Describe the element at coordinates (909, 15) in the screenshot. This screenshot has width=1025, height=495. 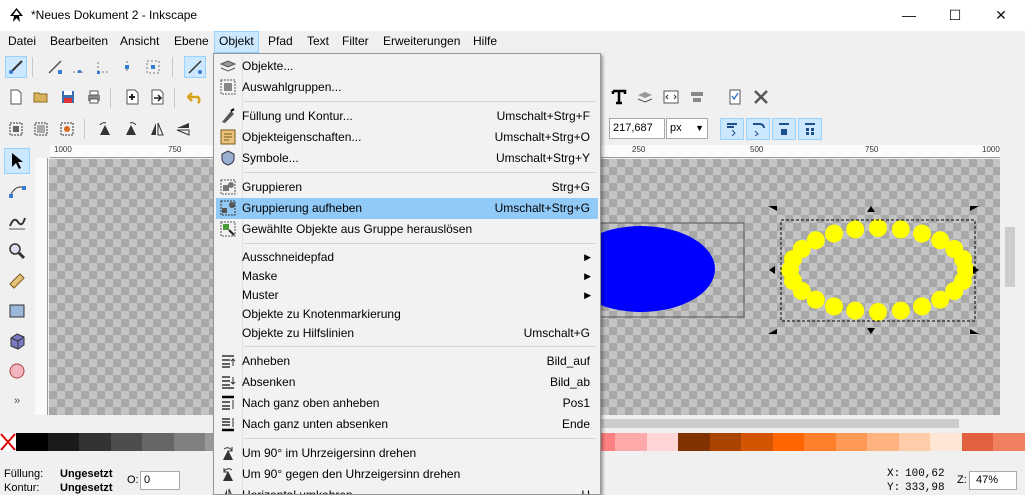
I see `minimize-button: —` at that location.